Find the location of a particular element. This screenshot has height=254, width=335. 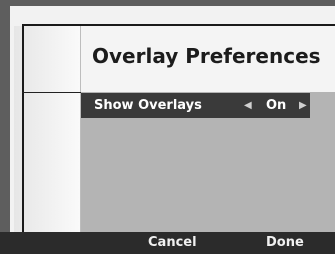

option-value: On is located at coordinates (276, 105).